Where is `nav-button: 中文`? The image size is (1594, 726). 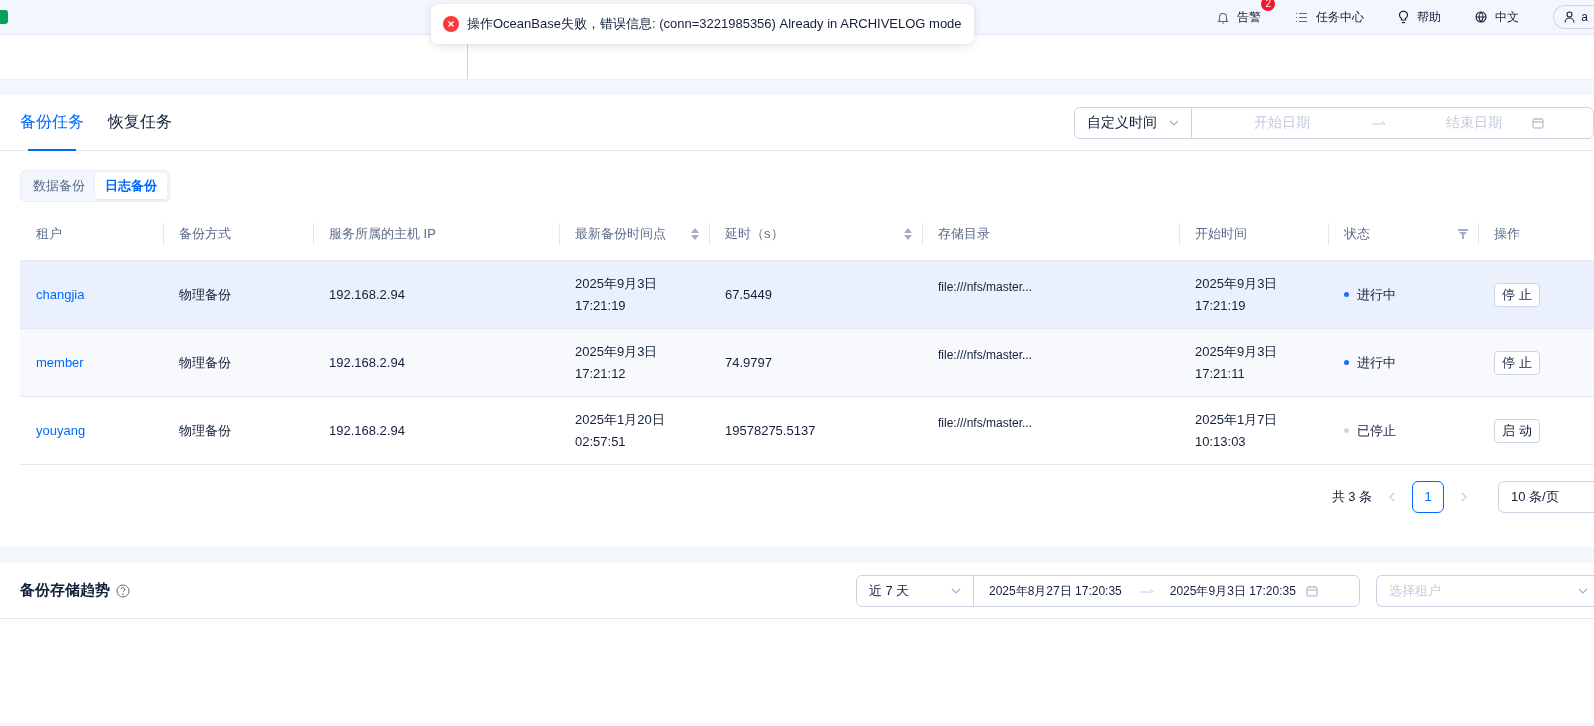
nav-button: 中文 is located at coordinates (1497, 17).